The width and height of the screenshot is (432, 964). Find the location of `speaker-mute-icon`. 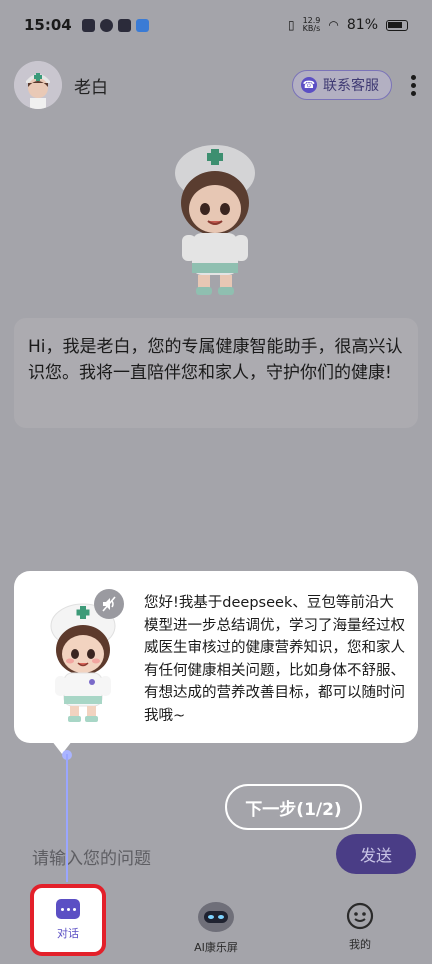

speaker-mute-icon is located at coordinates (109, 604).